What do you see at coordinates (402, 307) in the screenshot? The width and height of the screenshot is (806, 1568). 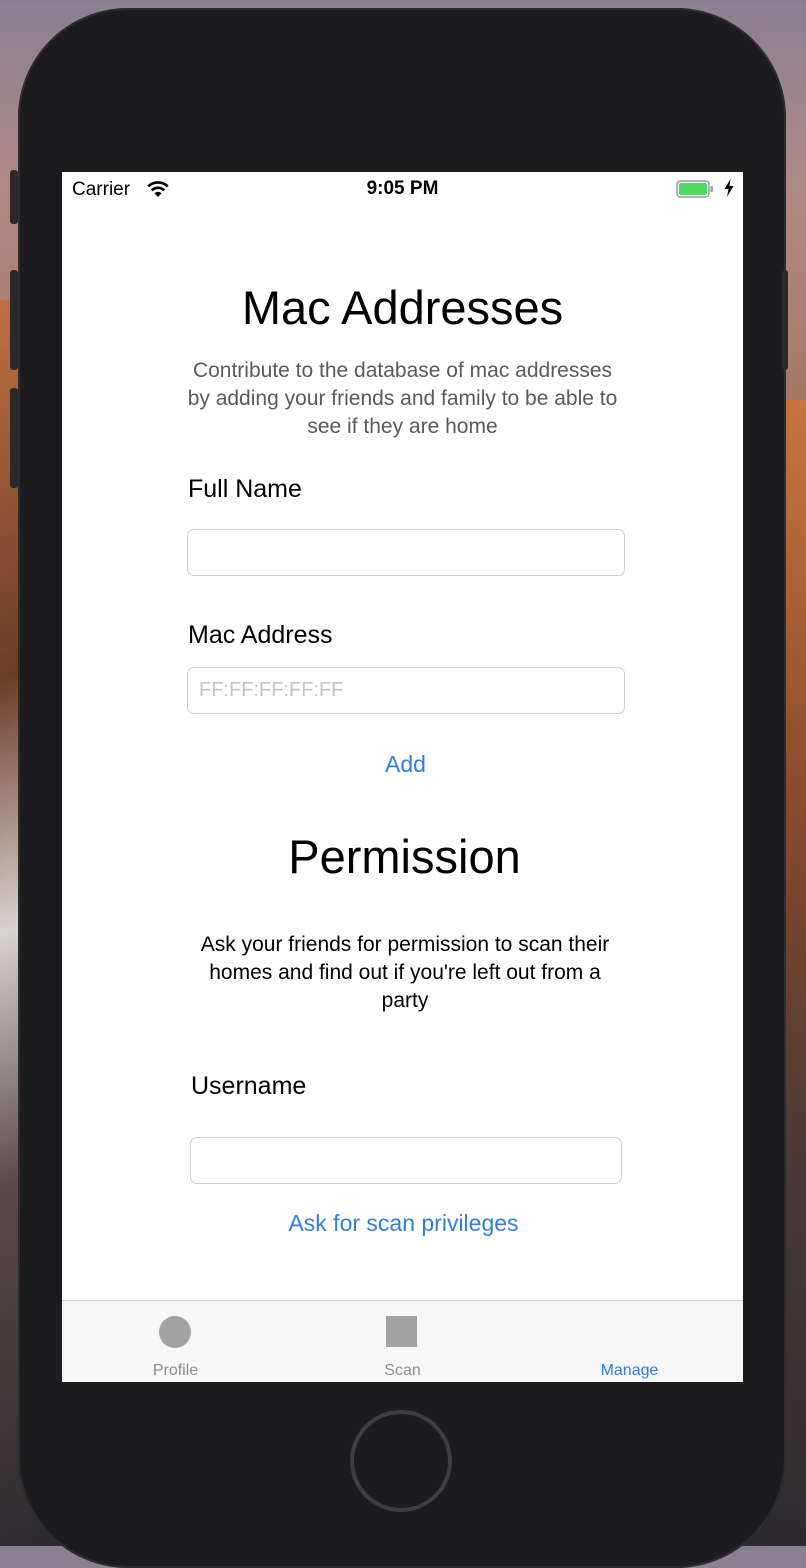 I see `mac-addresses-title: Mac Addresses` at bounding box center [402, 307].